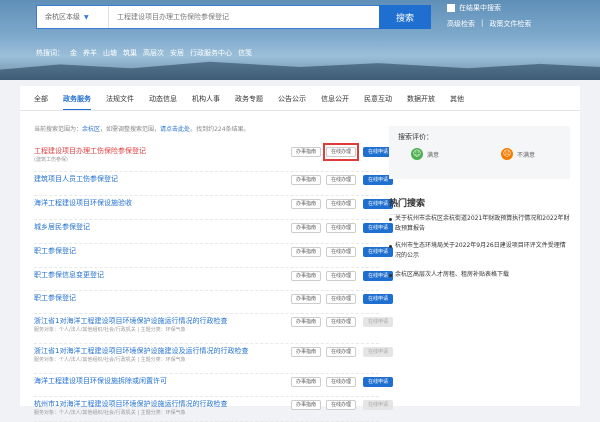 The image size is (600, 422). What do you see at coordinates (335, 102) in the screenshot?
I see `tab-7: 信息公开` at bounding box center [335, 102].